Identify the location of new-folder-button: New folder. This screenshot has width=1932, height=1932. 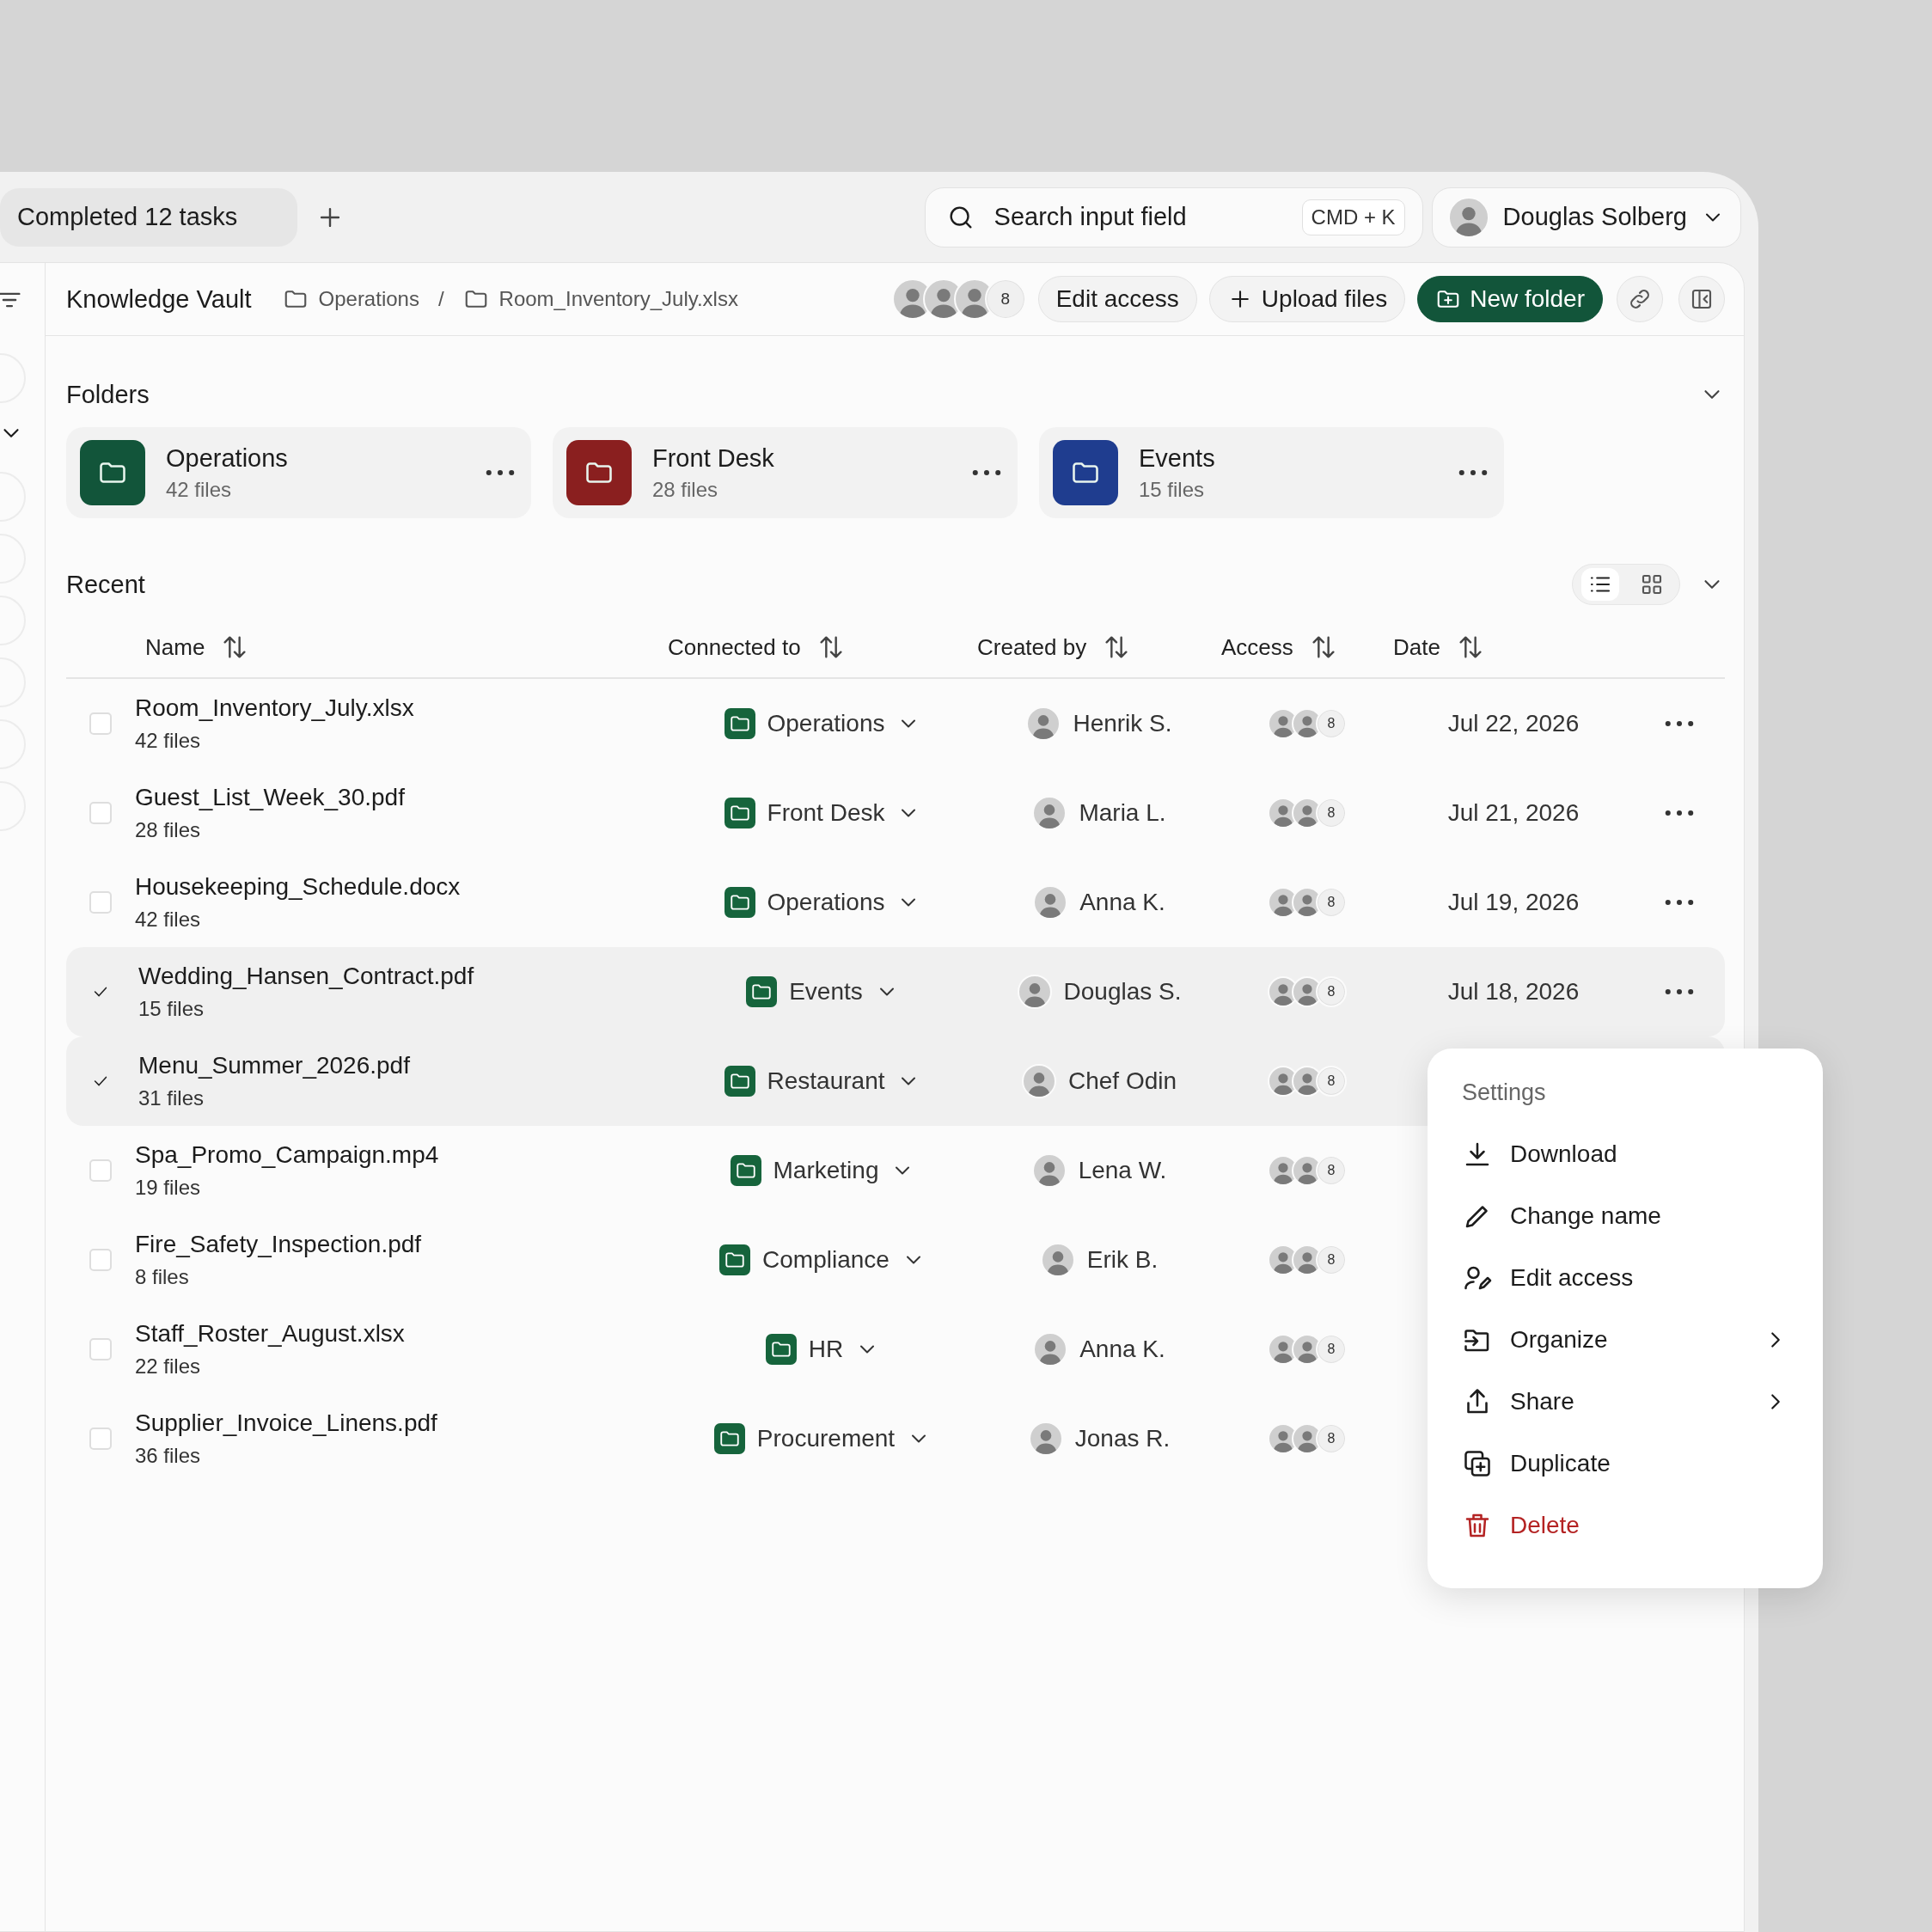
(1510, 299).